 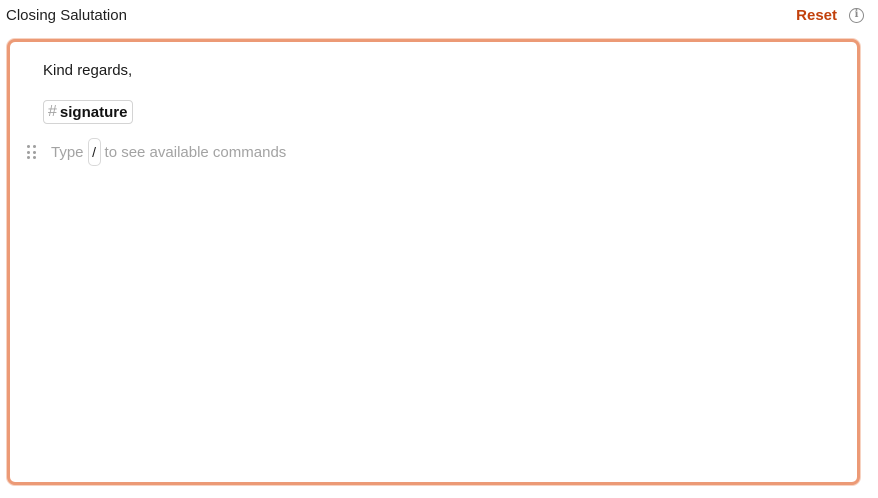 What do you see at coordinates (66, 15) in the screenshot?
I see `field-label: Closing Salutation` at bounding box center [66, 15].